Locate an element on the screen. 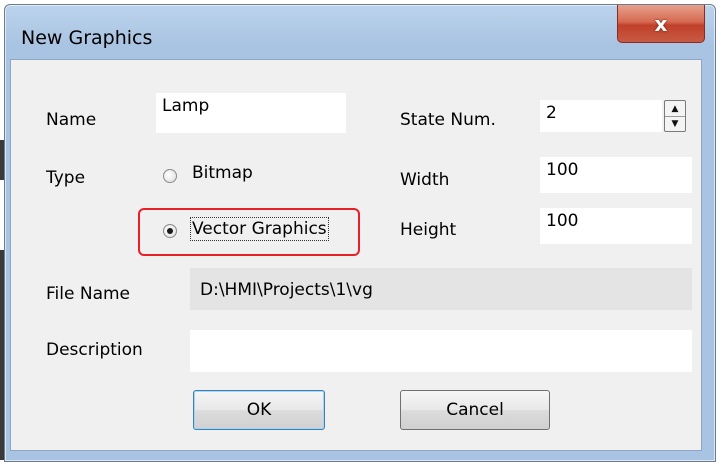 The width and height of the screenshot is (722, 466). triangle-down-icon: ▼ is located at coordinates (675, 123).